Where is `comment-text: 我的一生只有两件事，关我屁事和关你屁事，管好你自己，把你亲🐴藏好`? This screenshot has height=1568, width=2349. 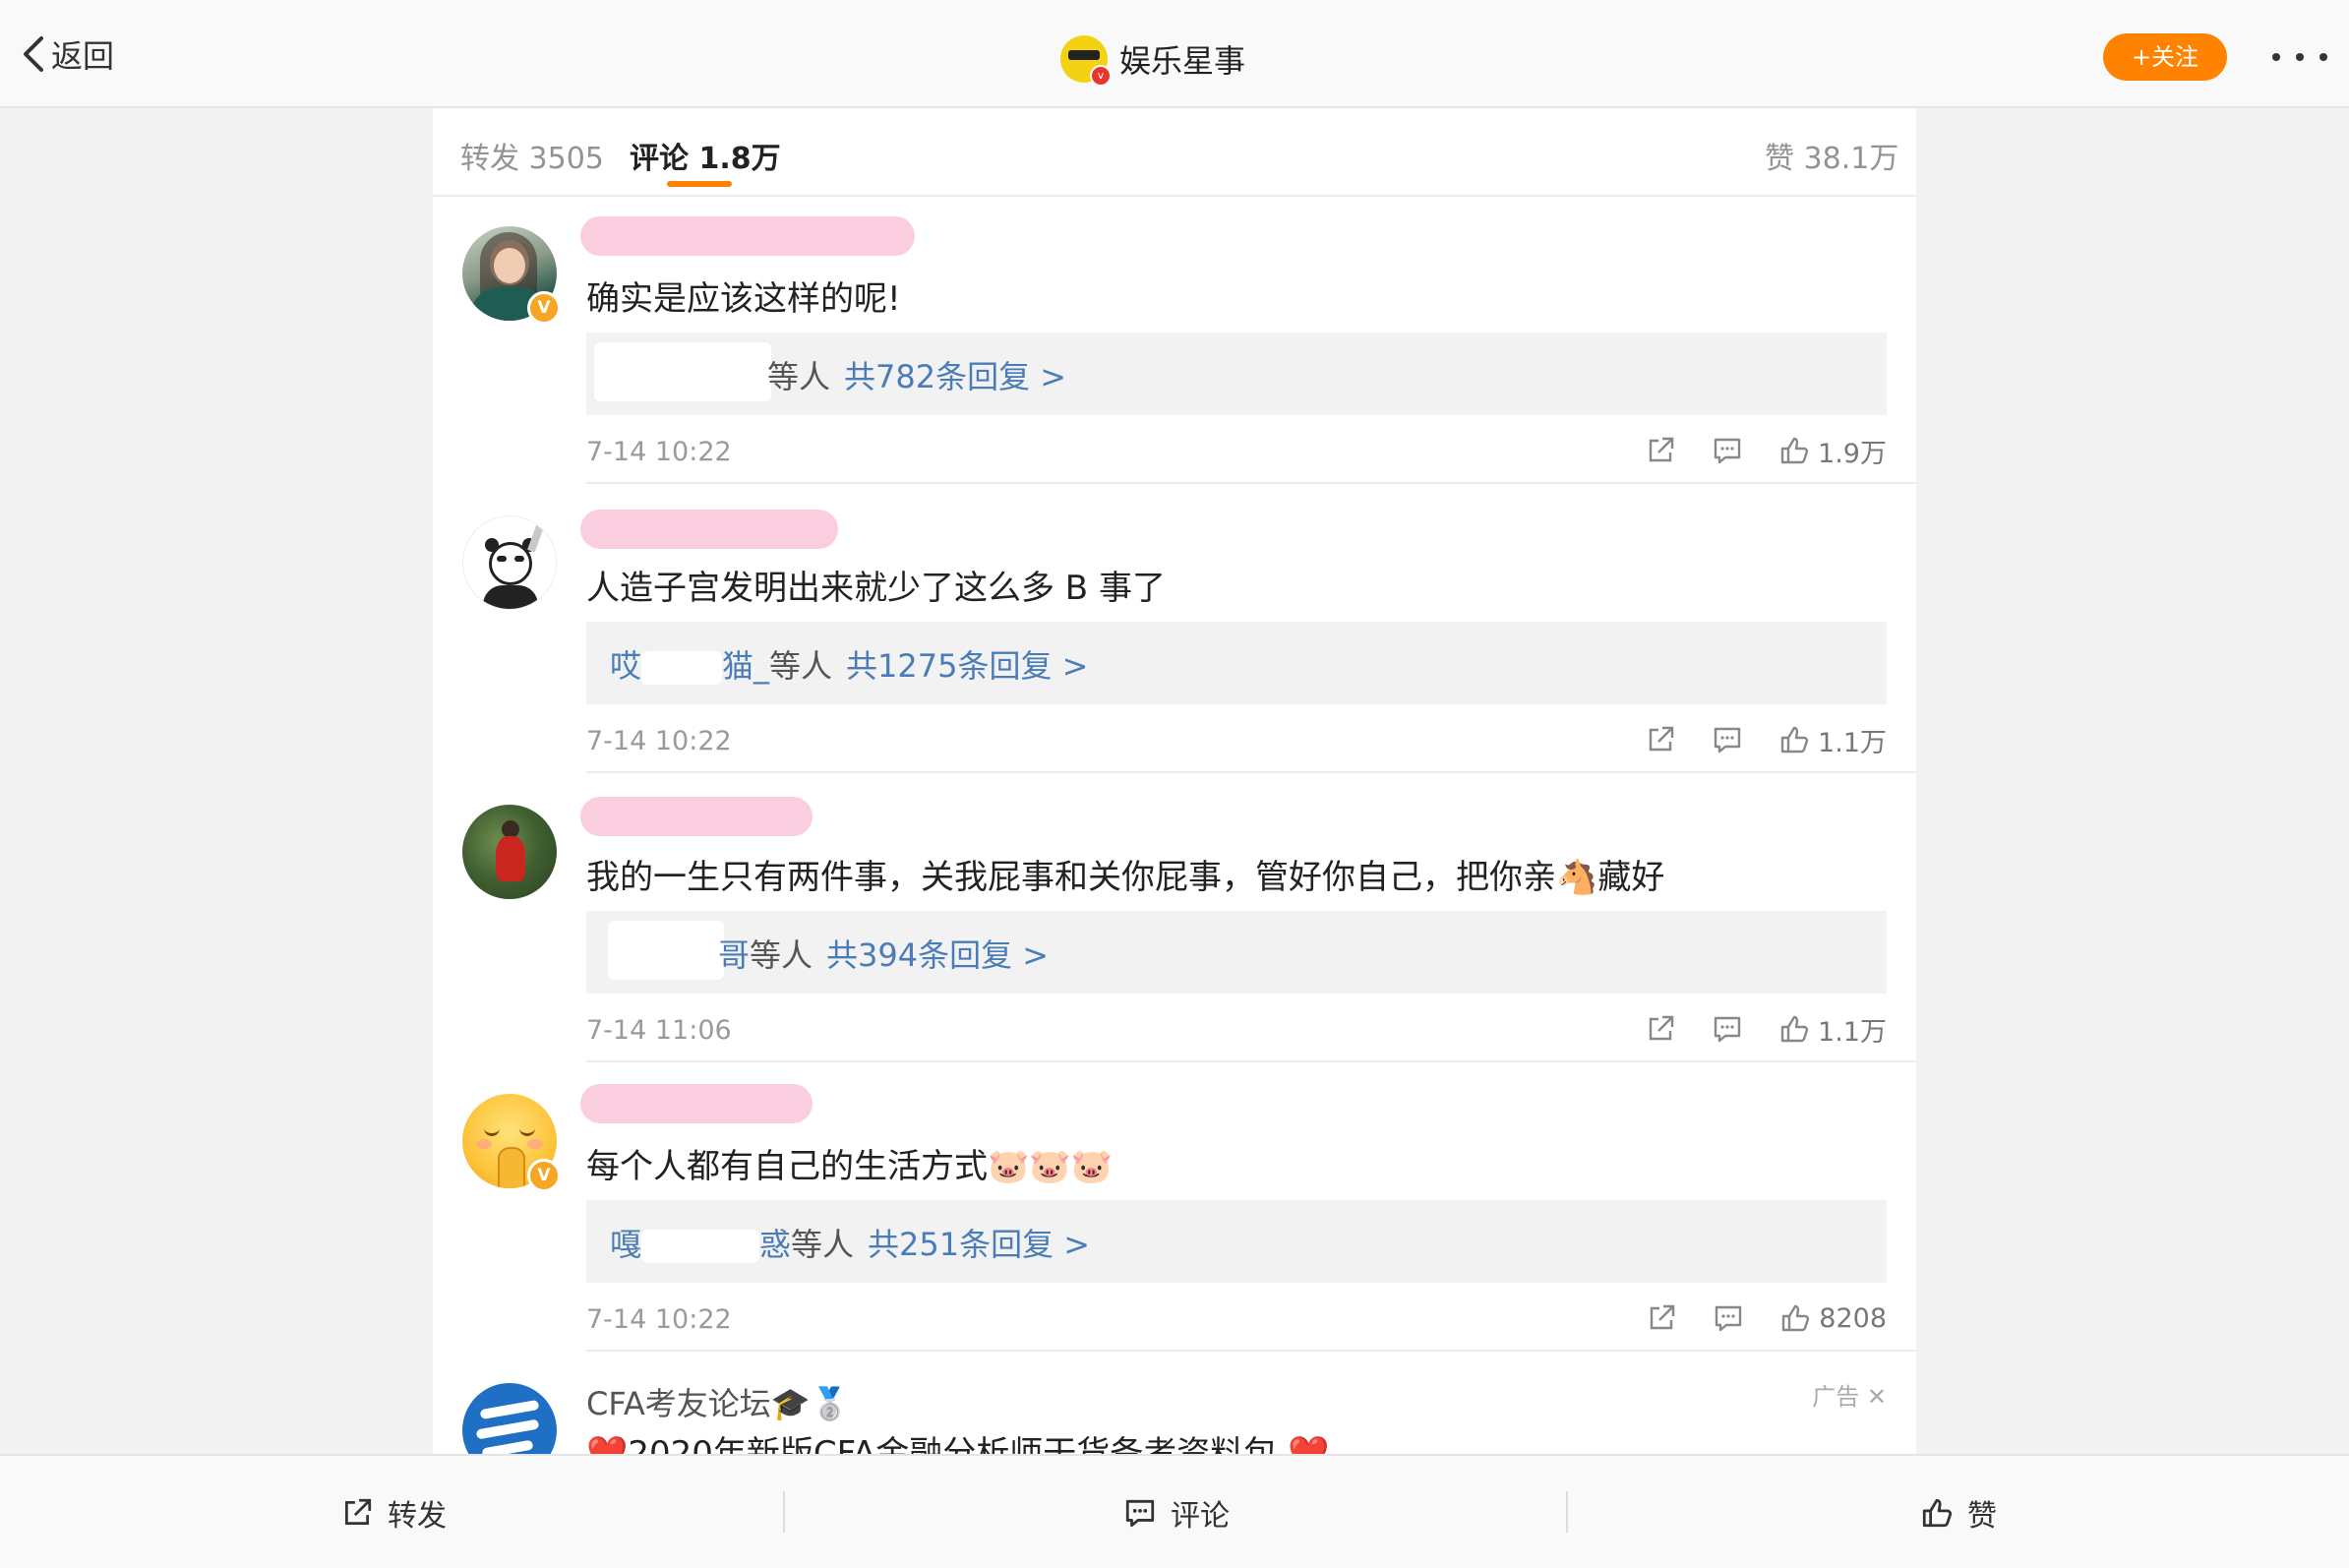 comment-text: 我的一生只有两件事，关我屁事和关你屁事，管好你自己，把你亲🐴藏好 is located at coordinates (1125, 877).